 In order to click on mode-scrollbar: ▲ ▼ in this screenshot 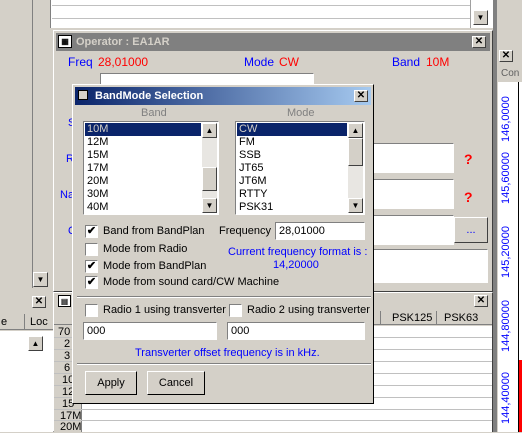, I will do `click(355, 168)`.